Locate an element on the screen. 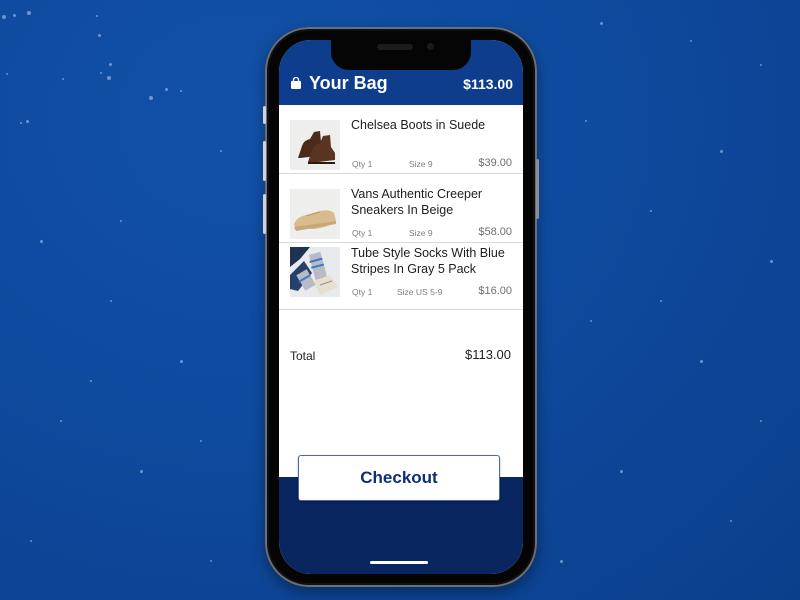 Image resolution: width=800 pixels, height=600 pixels. product-price: $58.00 is located at coordinates (495, 232).